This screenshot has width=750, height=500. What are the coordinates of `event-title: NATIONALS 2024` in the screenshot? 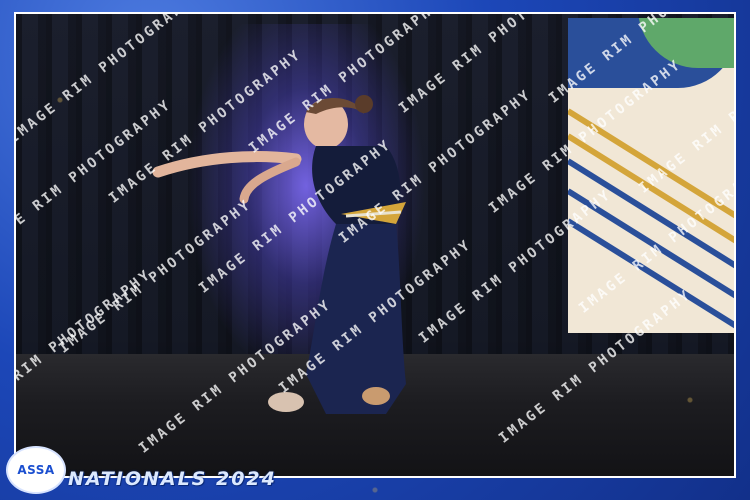 It's located at (172, 479).